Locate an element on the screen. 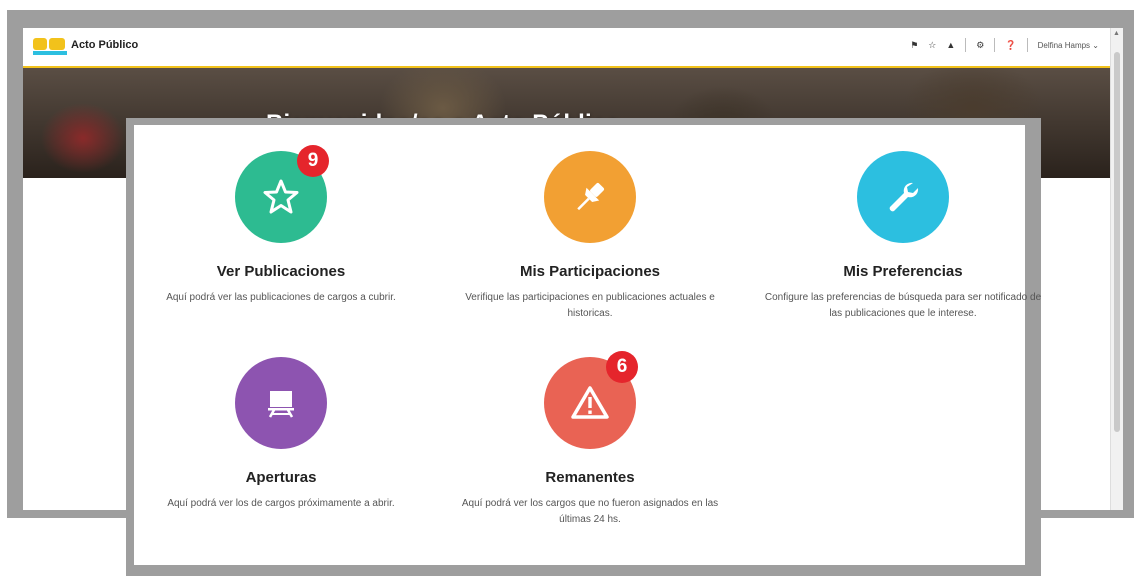 The width and height of the screenshot is (1137, 578). publicaciones-circle: 9 is located at coordinates (282, 194).